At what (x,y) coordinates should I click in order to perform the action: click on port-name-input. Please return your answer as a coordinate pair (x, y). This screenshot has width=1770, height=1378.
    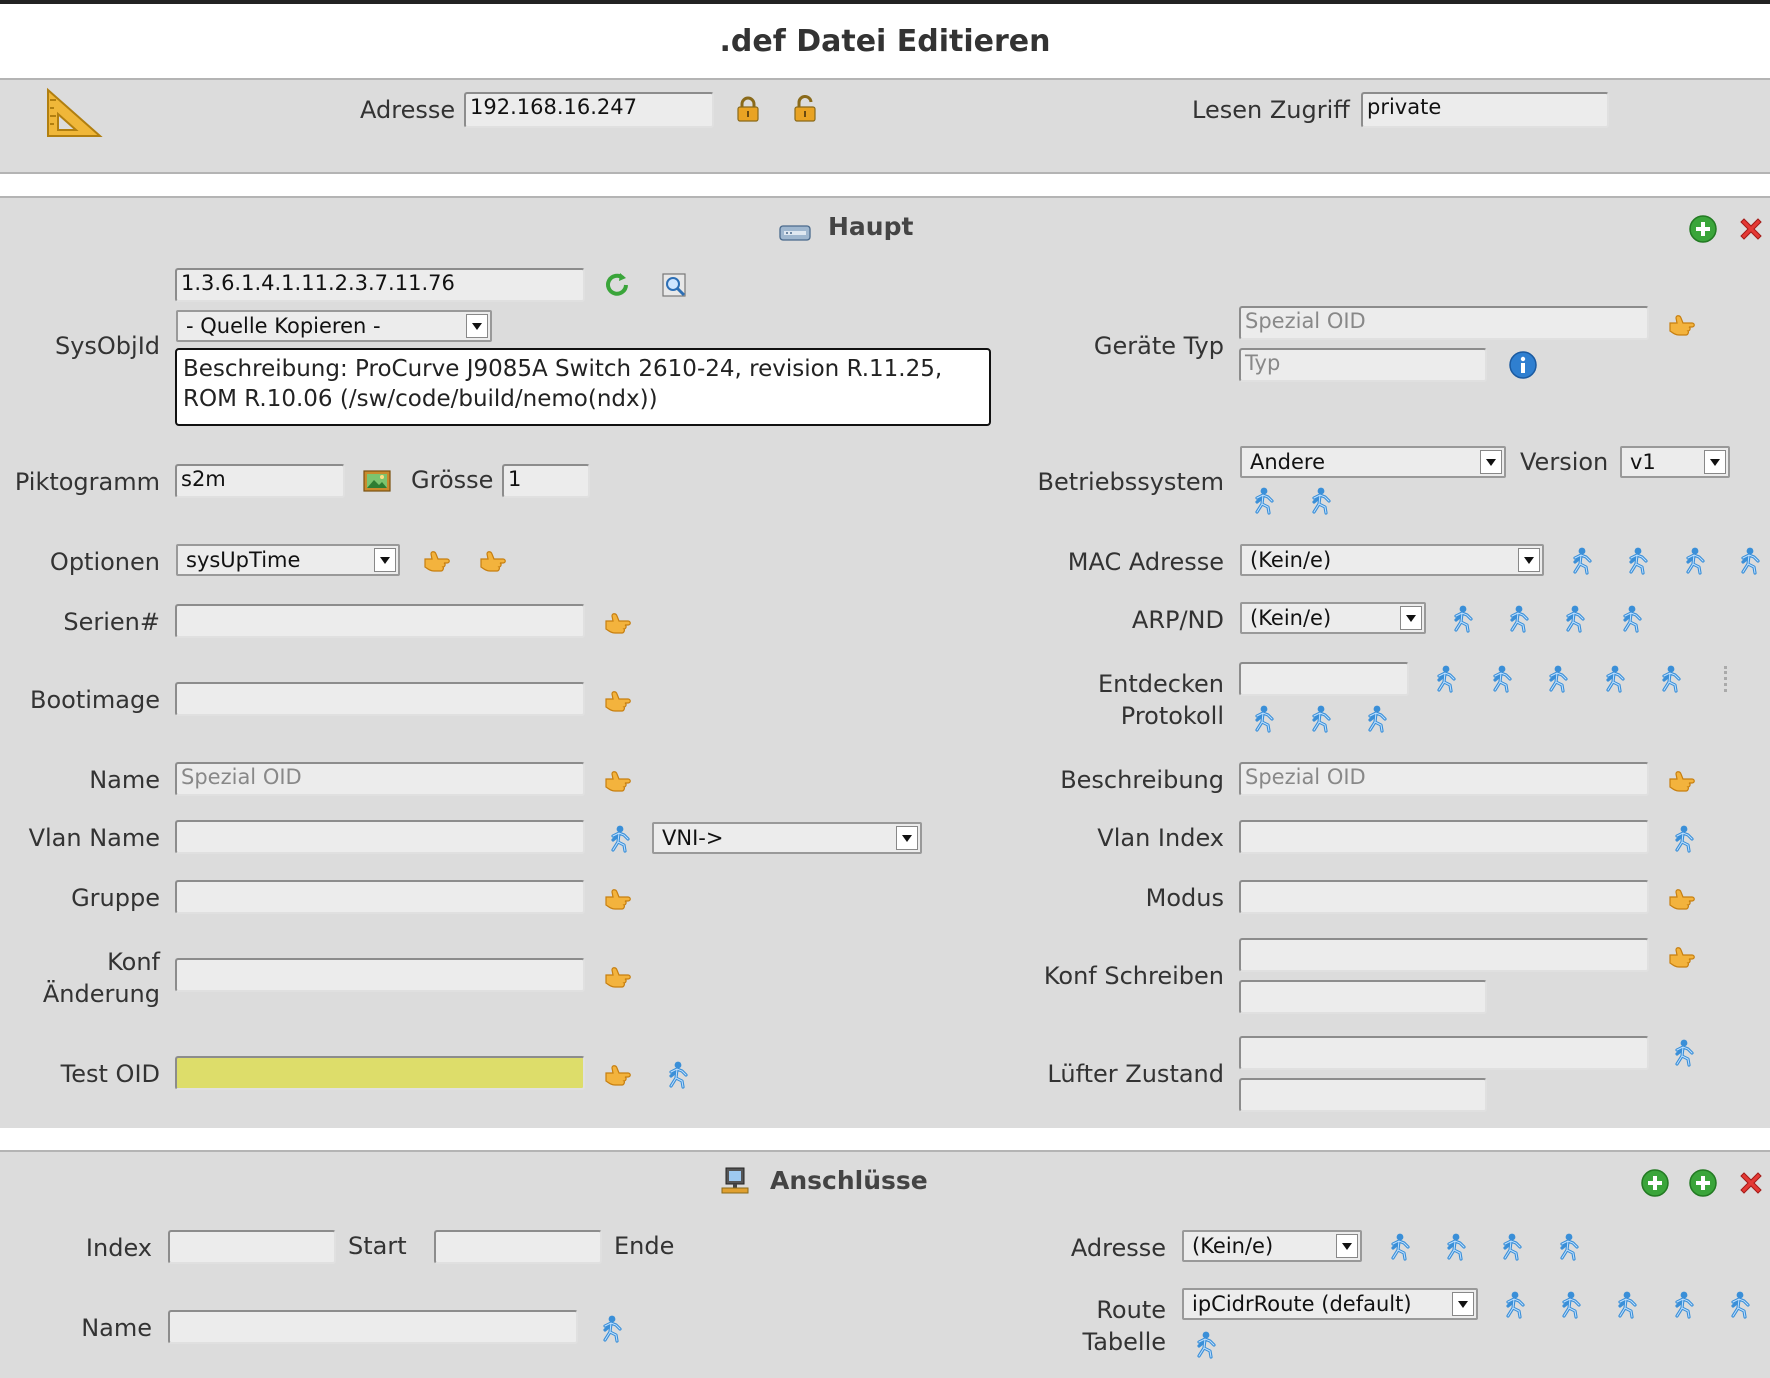
    Looking at the image, I should click on (373, 1327).